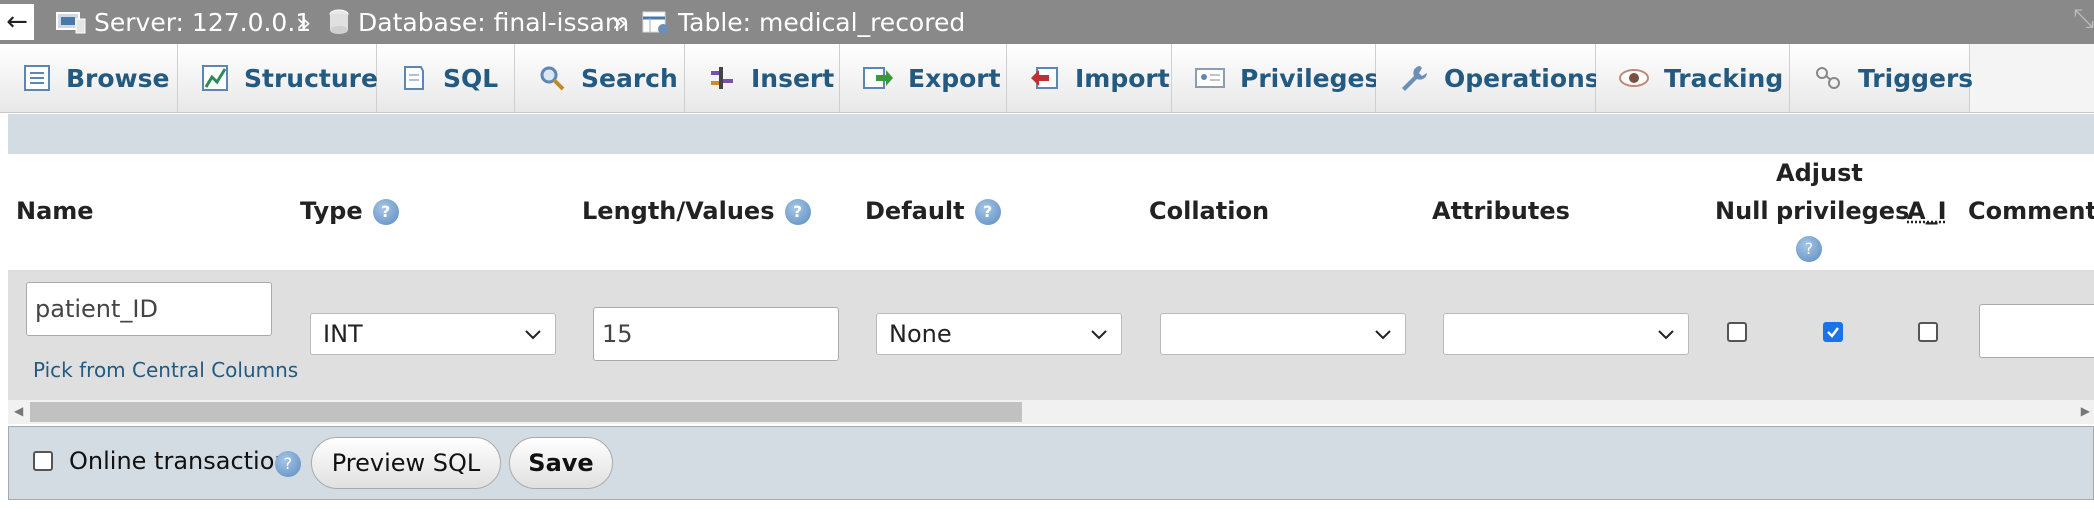  Describe the element at coordinates (999, 334) in the screenshot. I see `default-select: None` at that location.